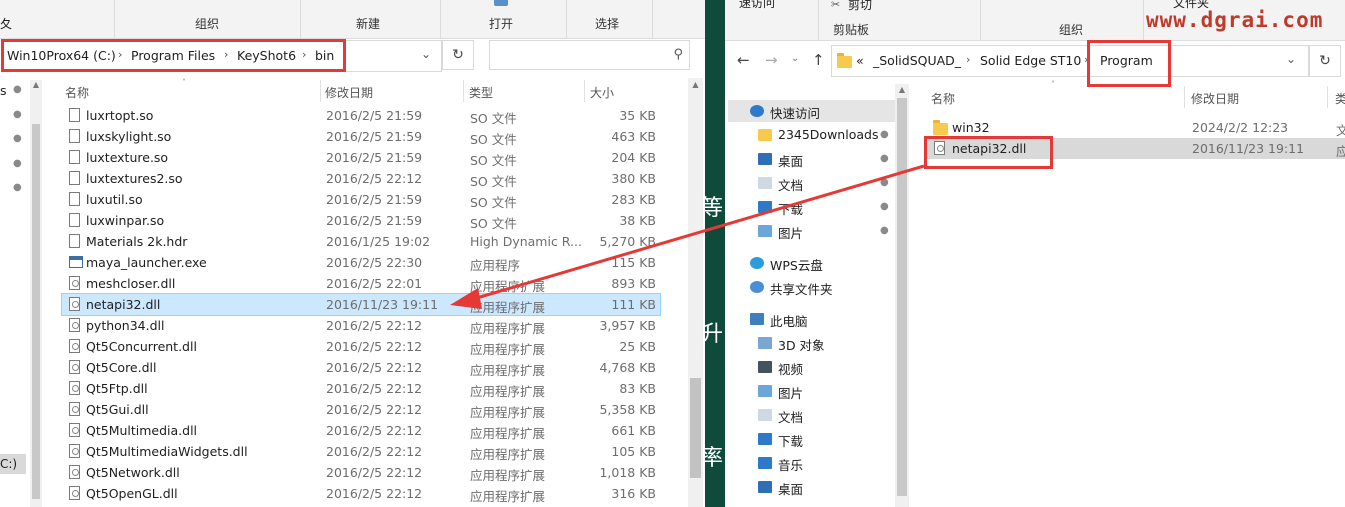 The width and height of the screenshot is (1345, 507). I want to click on annotation-arrow, so click(687, 236).